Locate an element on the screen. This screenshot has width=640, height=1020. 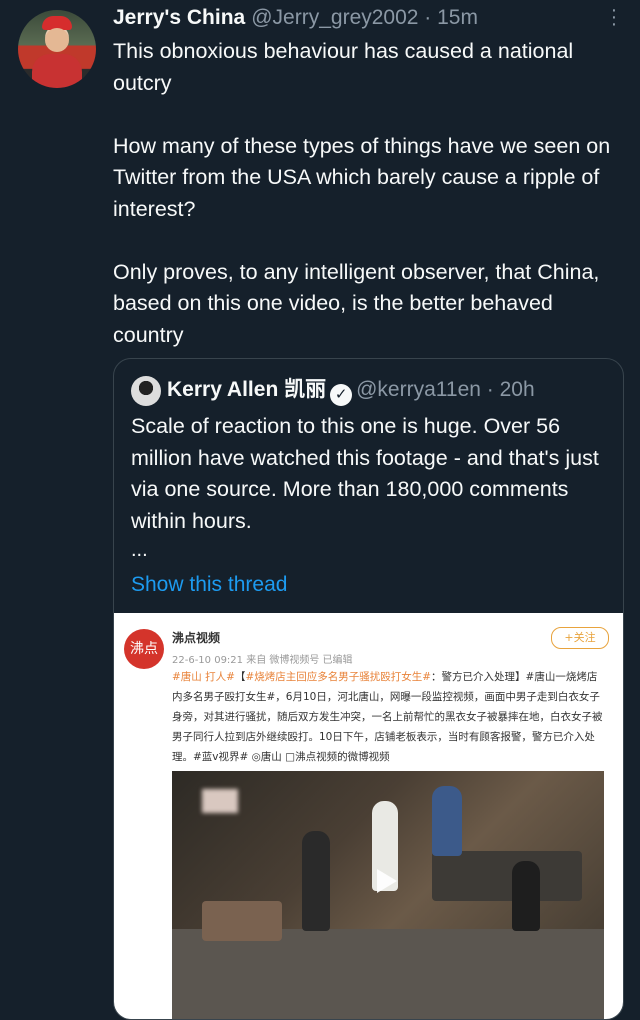
more-options-icon: · · · is located at coordinates (614, 17).